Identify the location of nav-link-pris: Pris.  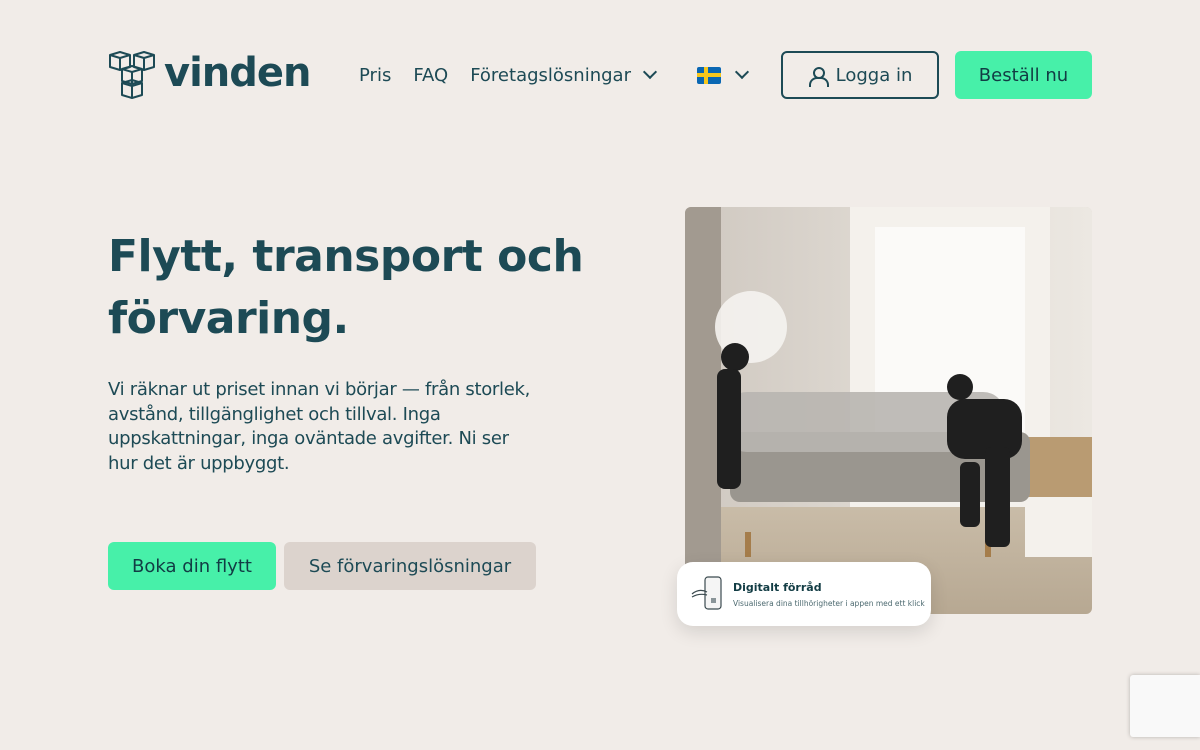
(375, 75).